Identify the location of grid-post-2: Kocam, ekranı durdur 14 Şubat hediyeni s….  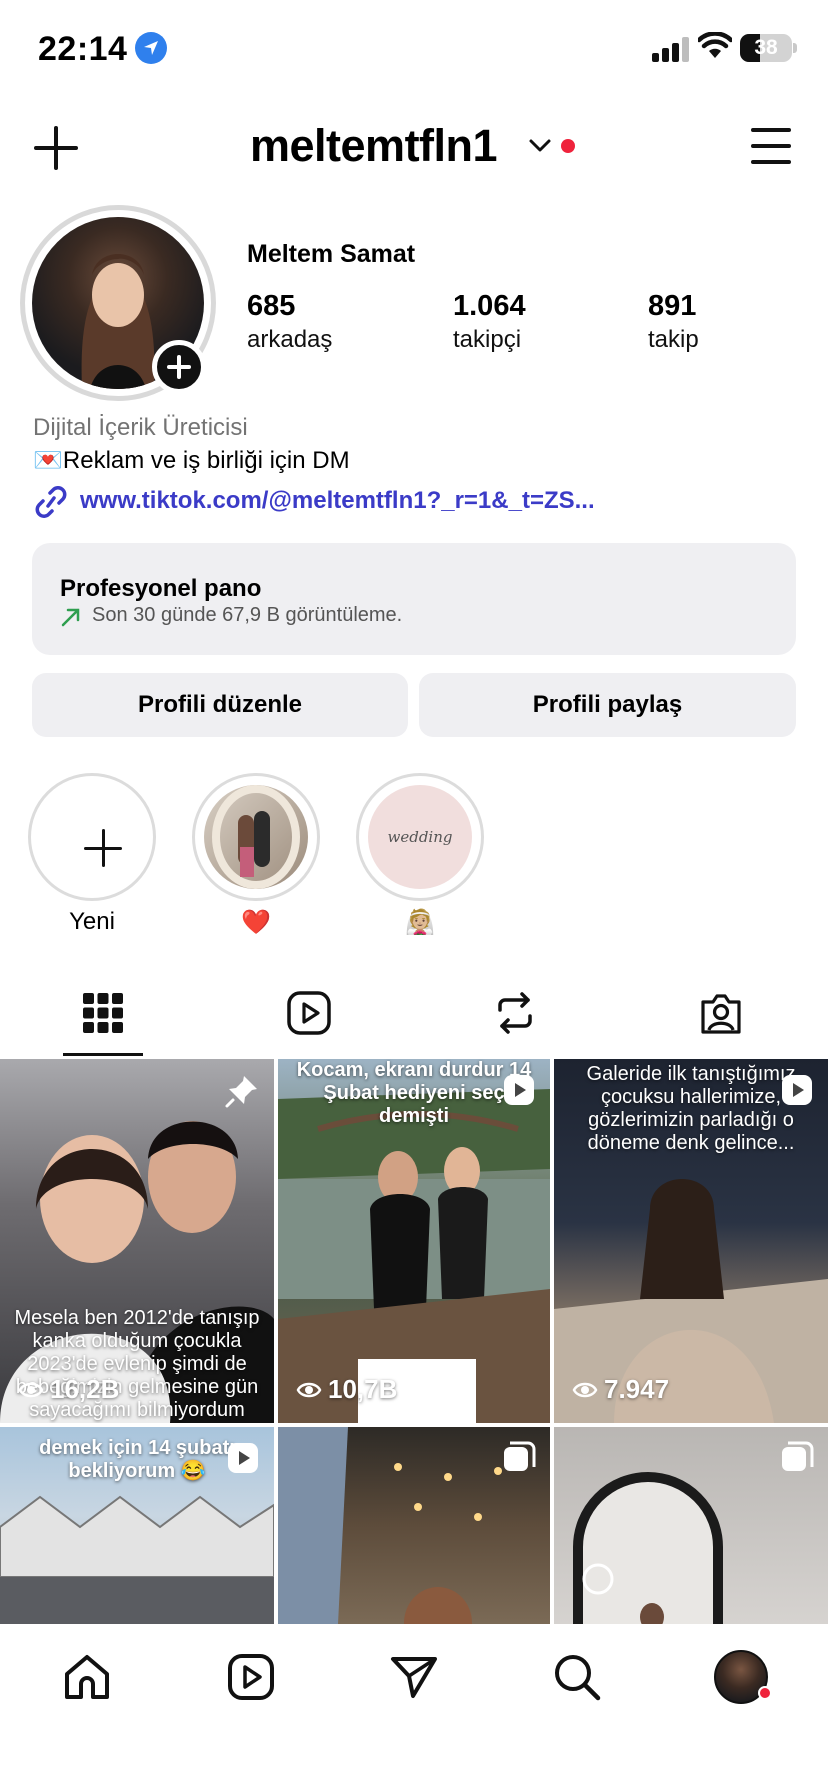
(414, 1241).